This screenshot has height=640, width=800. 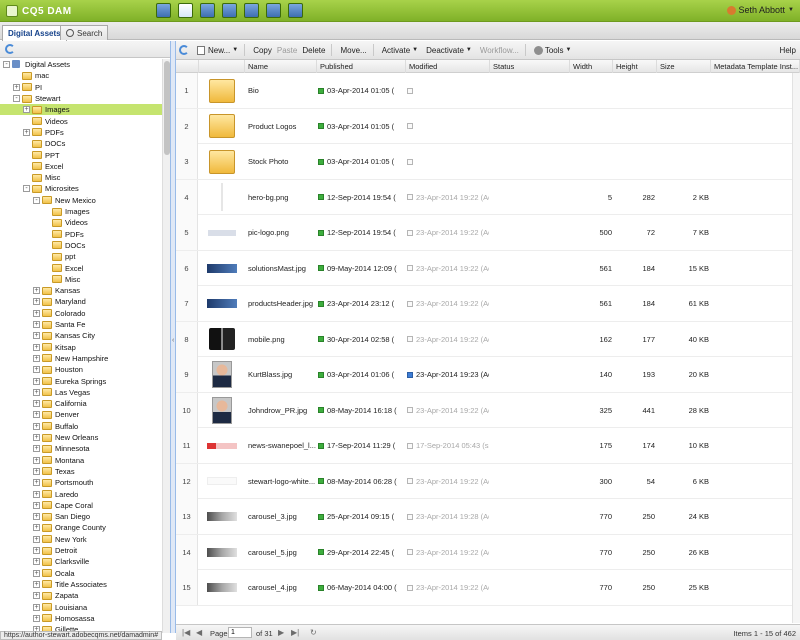 I want to click on tree-scrollbar-thumb, so click(x=167, y=108).